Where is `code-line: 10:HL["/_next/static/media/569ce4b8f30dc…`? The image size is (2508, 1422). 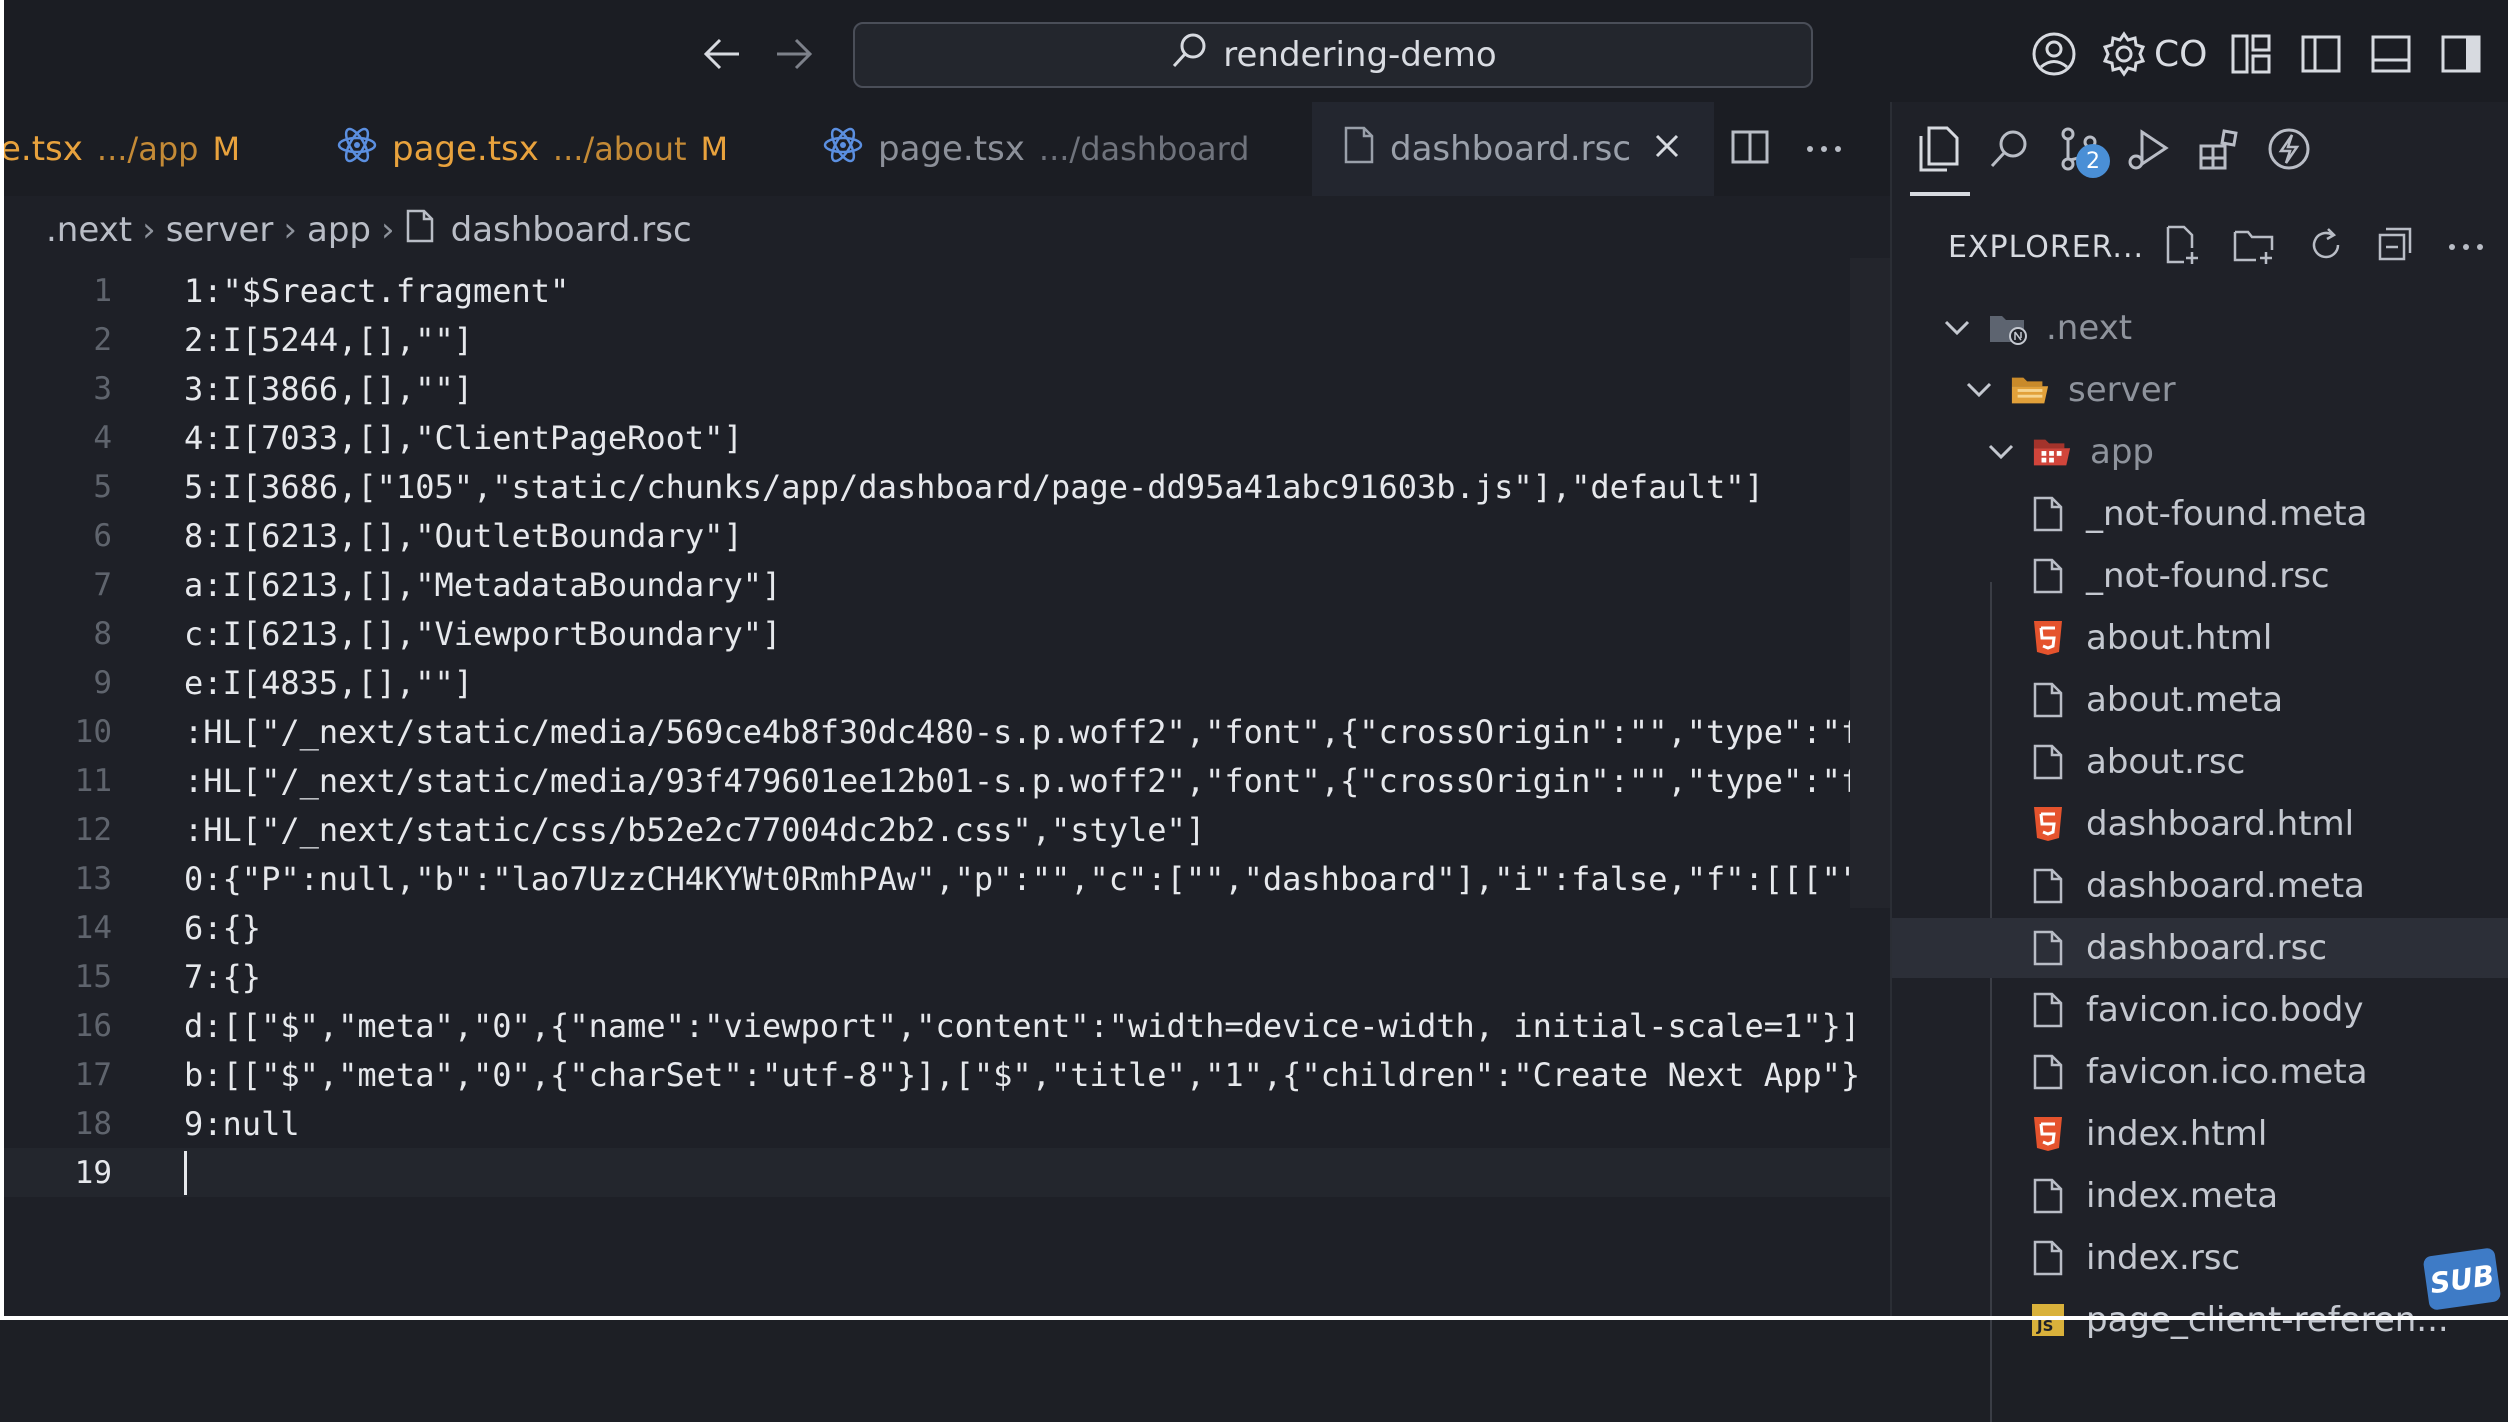 code-line: 10:HL["/_next/static/media/569ce4b8f30dc… is located at coordinates (945, 731).